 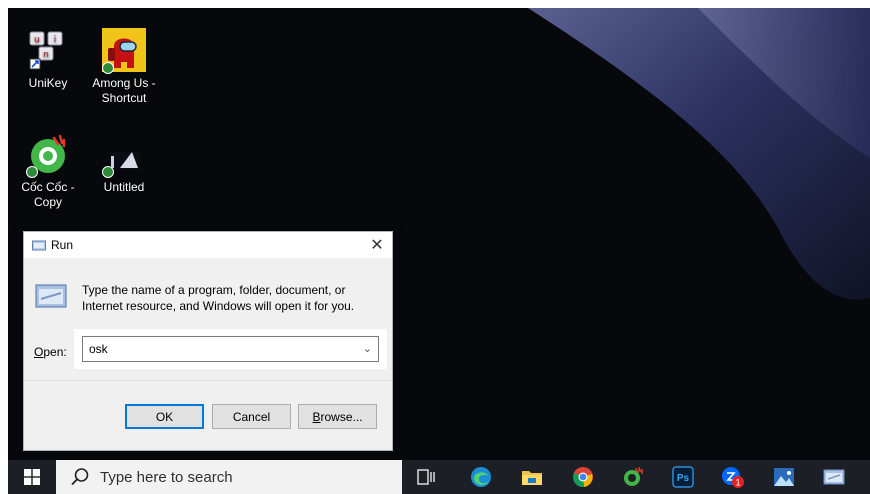 I want to click on windows-logo-icon, so click(x=32, y=477).